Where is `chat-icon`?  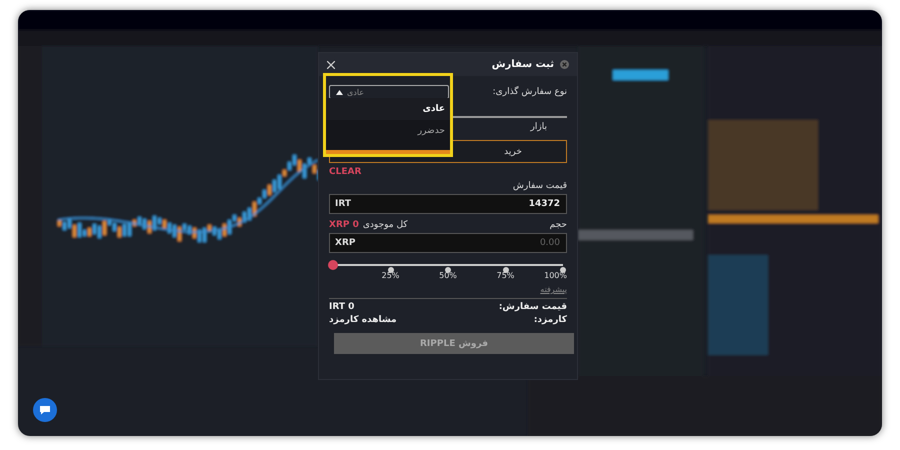
chat-icon is located at coordinates (45, 410).